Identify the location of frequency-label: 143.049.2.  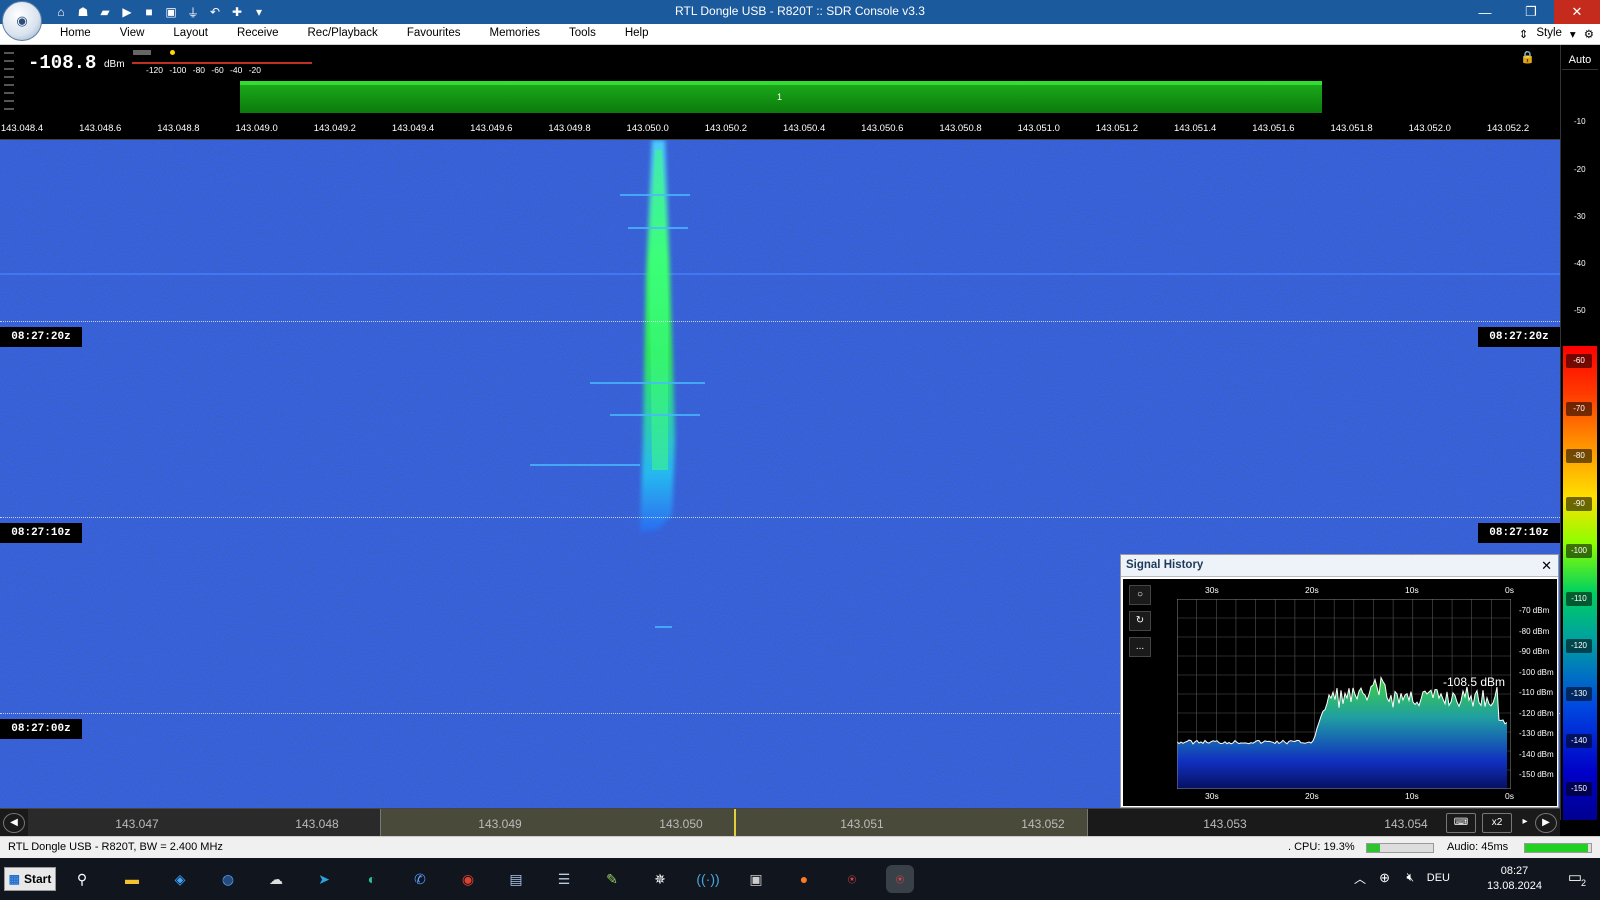
(334, 128).